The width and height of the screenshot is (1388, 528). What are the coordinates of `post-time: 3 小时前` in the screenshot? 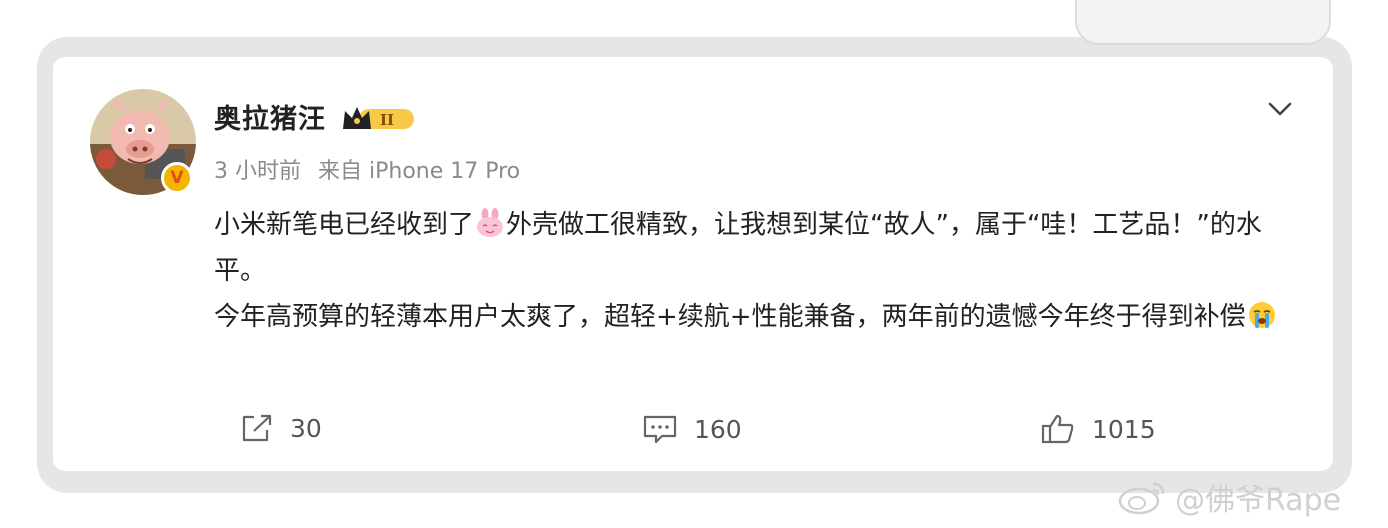 It's located at (257, 171).